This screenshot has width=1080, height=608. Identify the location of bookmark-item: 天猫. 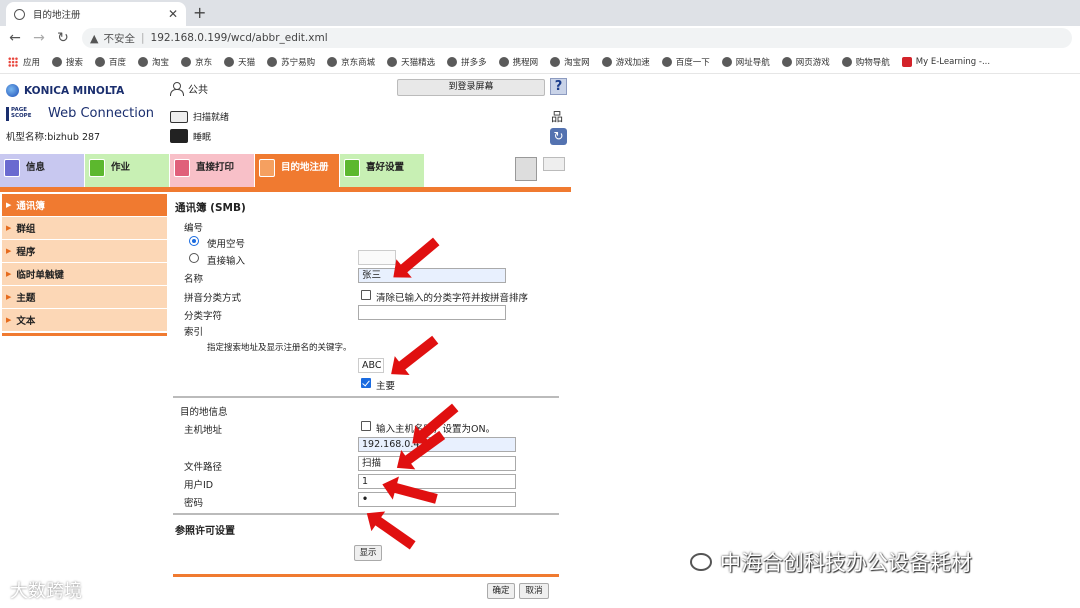
(239, 62).